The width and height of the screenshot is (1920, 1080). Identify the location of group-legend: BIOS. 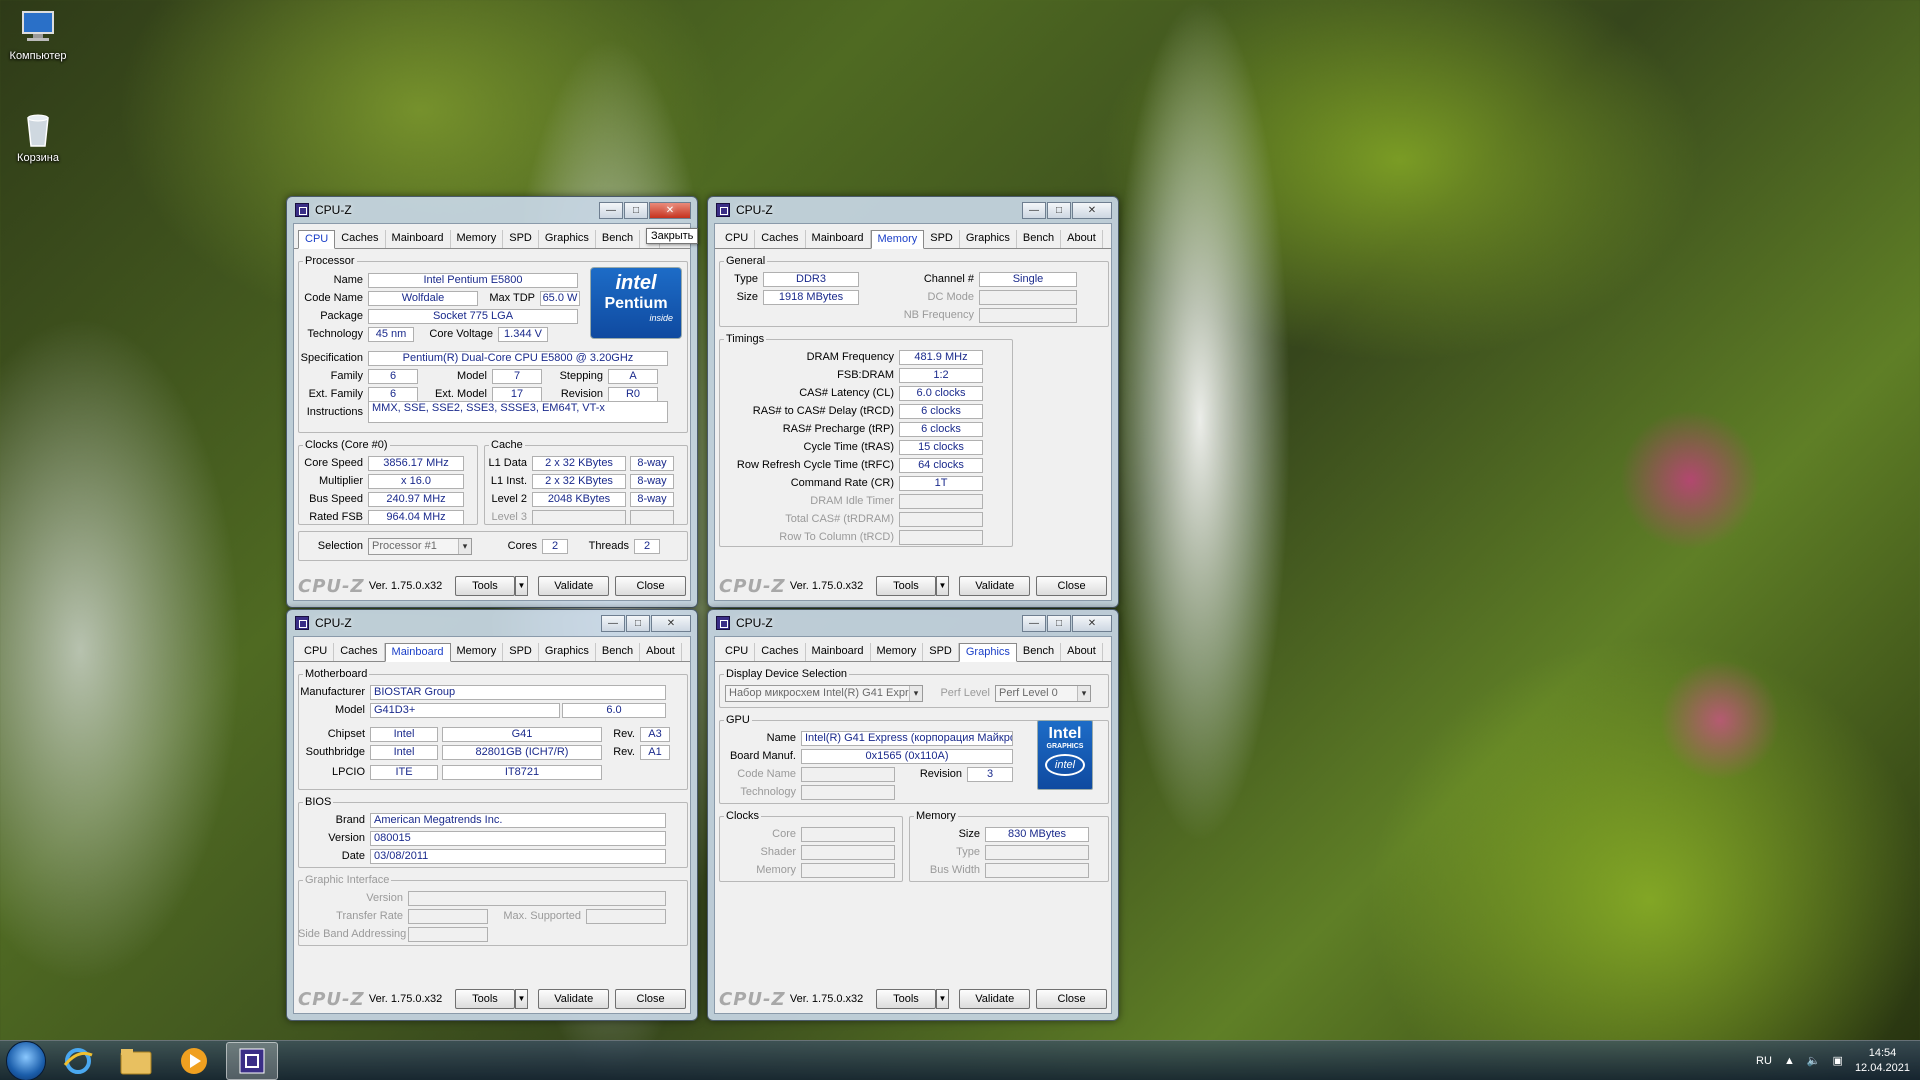
(318, 802).